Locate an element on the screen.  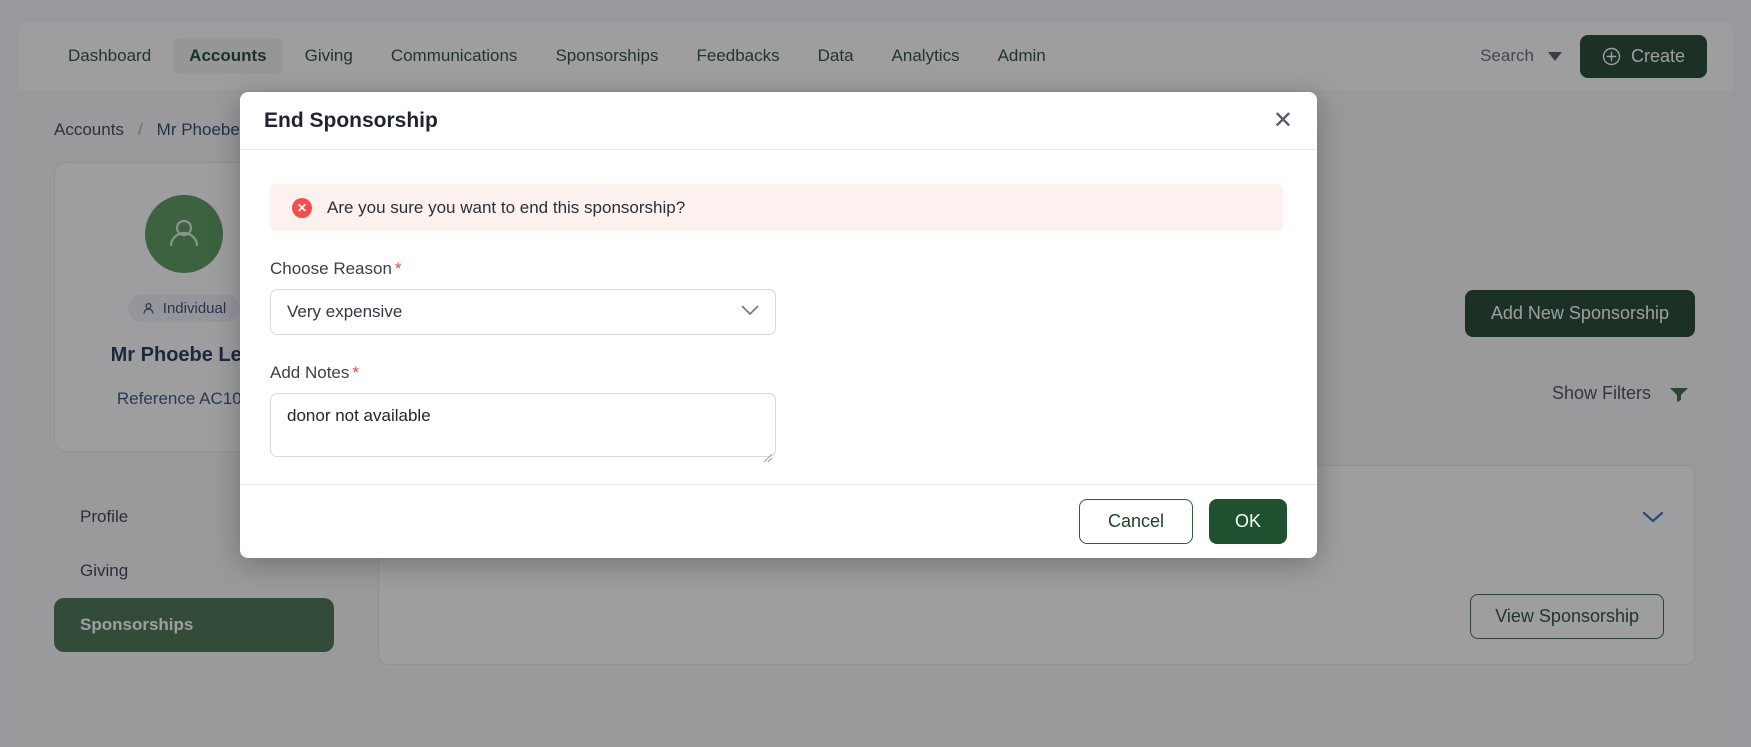
notes-textarea-wrapper is located at coordinates (523, 428).